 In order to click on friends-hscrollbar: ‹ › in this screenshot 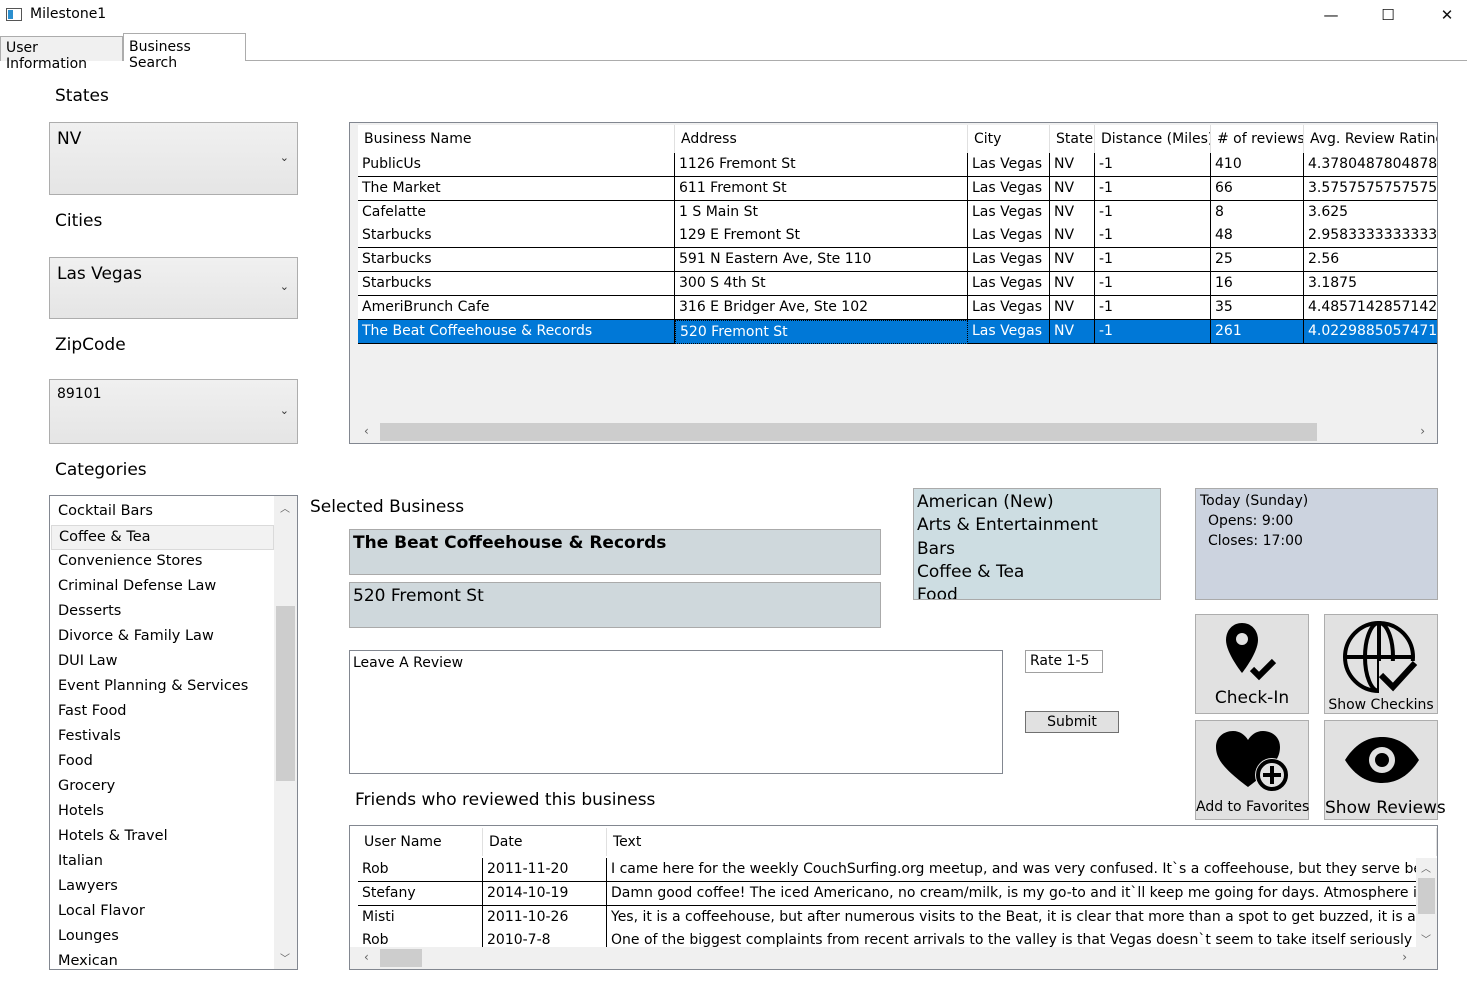, I will do `click(893, 958)`.